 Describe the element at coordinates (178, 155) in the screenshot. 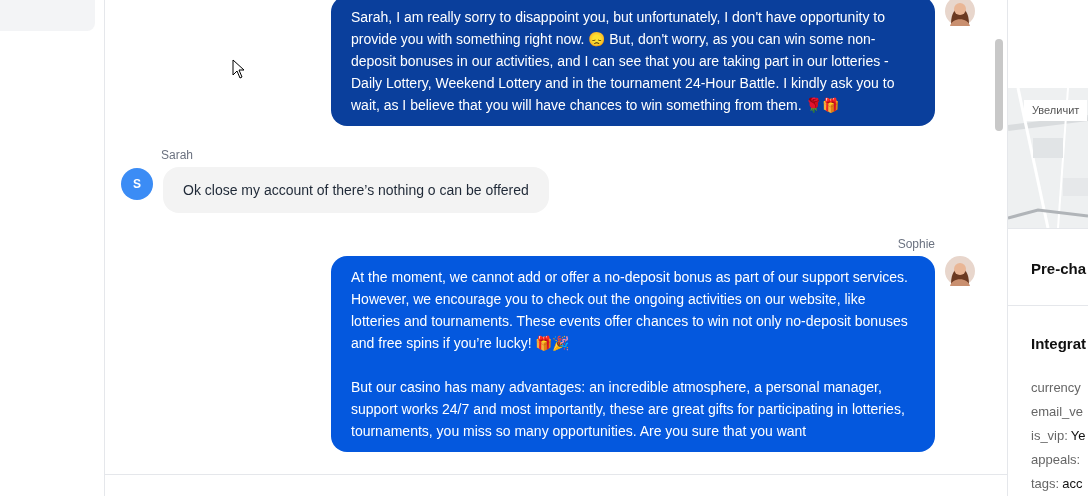

I see `sender-name: Sarah` at that location.